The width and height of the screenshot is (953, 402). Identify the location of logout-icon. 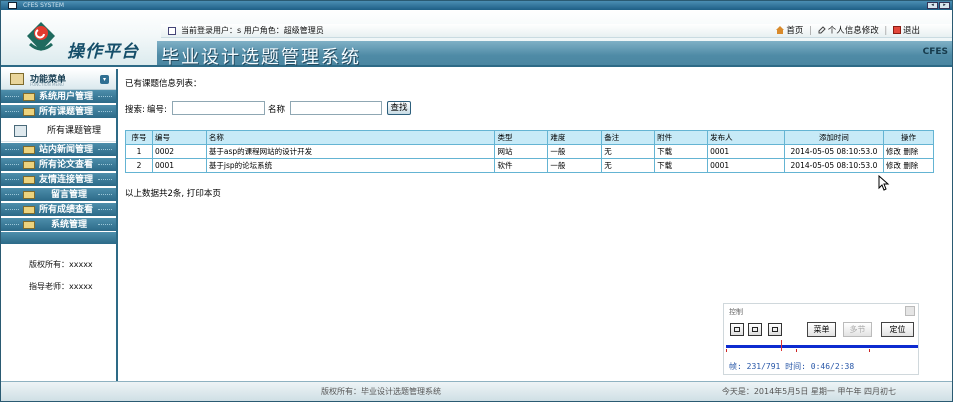
(896, 30).